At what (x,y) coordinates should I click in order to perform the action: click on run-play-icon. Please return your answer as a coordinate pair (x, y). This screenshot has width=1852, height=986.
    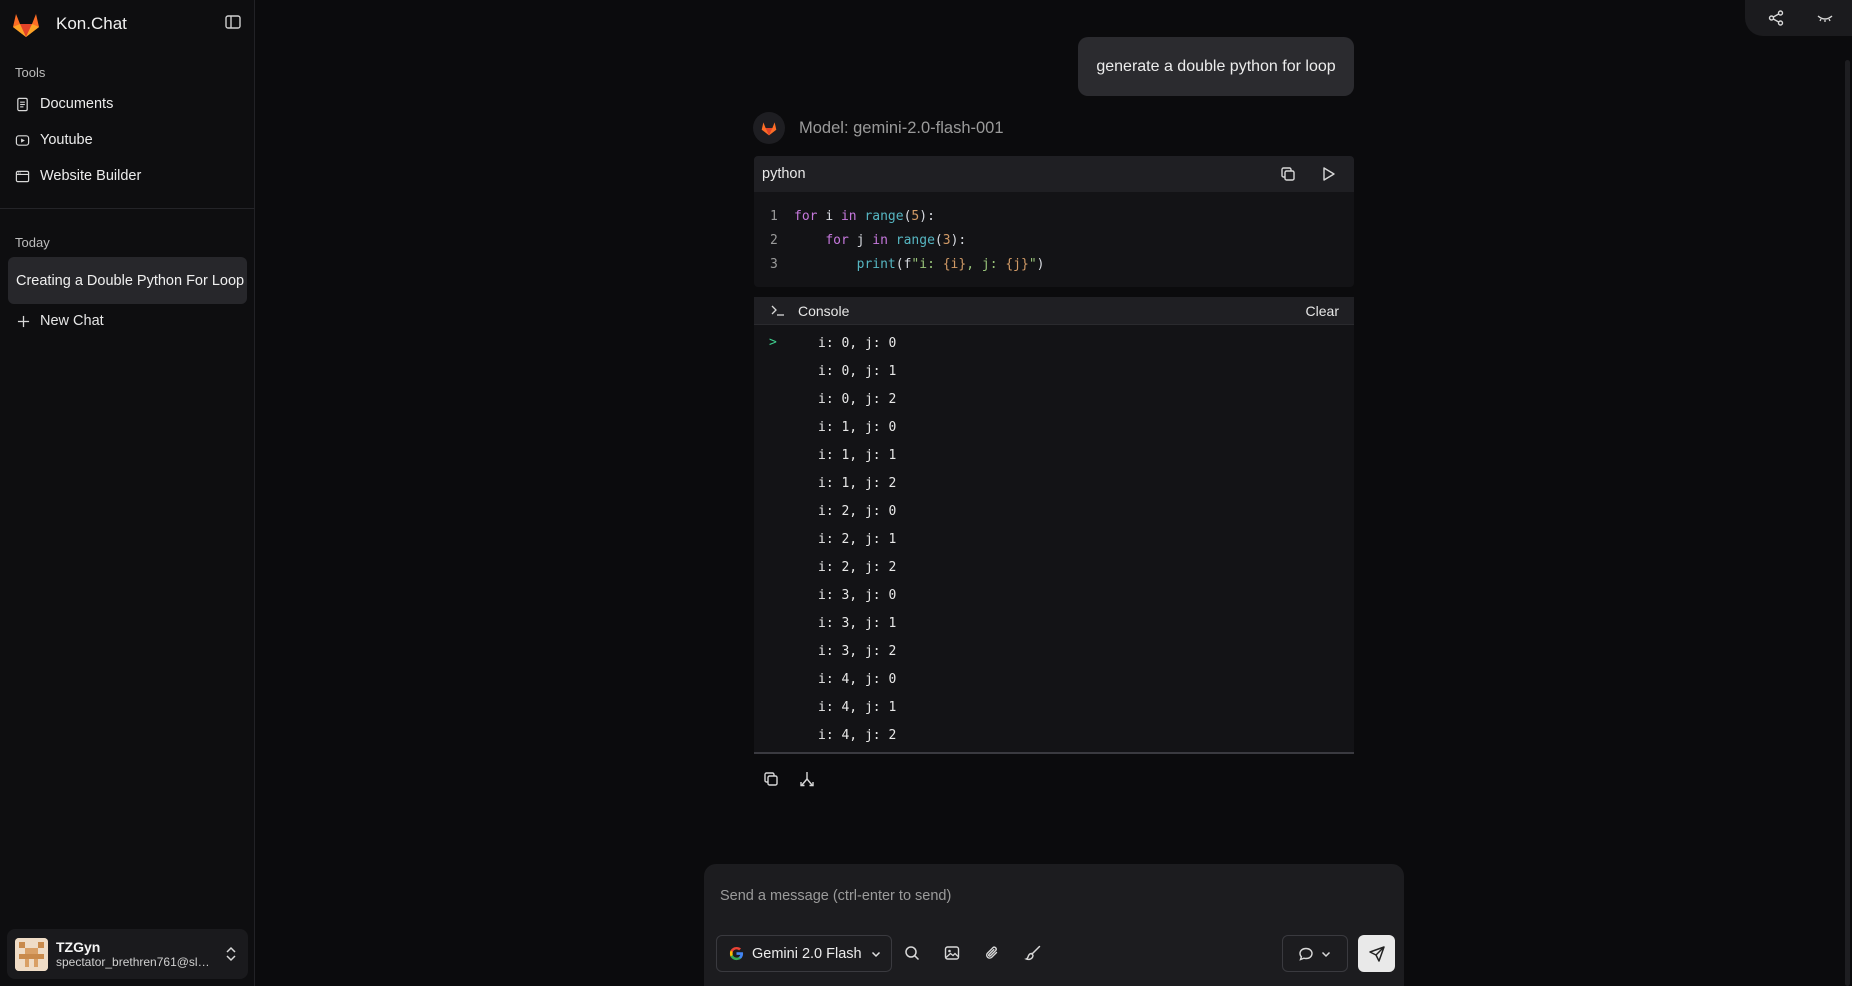
    Looking at the image, I should click on (1328, 174).